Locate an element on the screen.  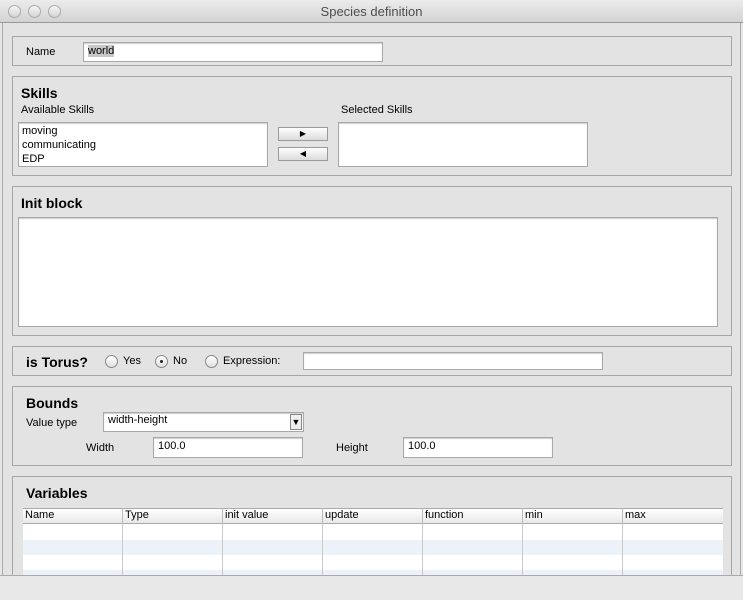
column-header-name: Name is located at coordinates (73, 516).